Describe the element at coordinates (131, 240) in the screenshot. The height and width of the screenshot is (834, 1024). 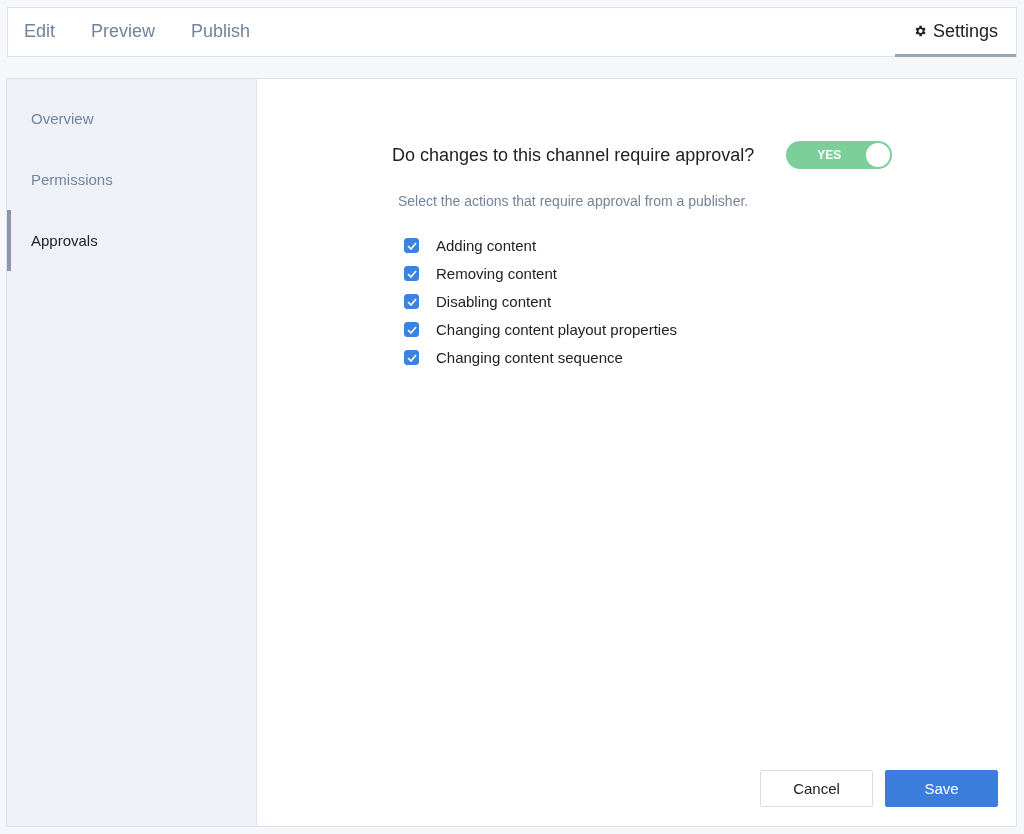
I see `sidebar-item: Approvals` at that location.